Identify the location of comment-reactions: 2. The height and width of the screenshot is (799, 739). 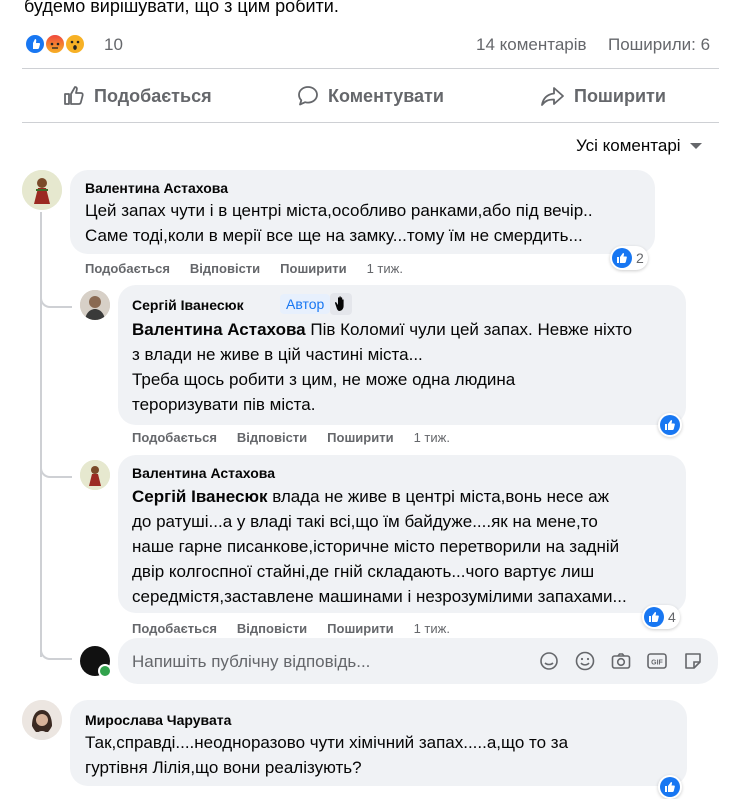
(629, 258).